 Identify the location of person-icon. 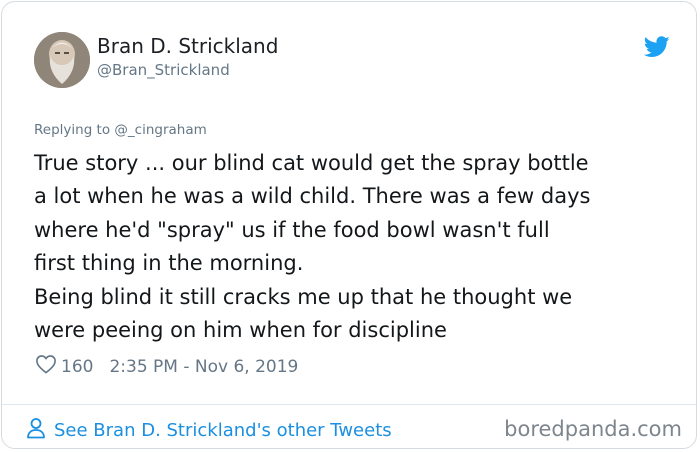
(40, 430).